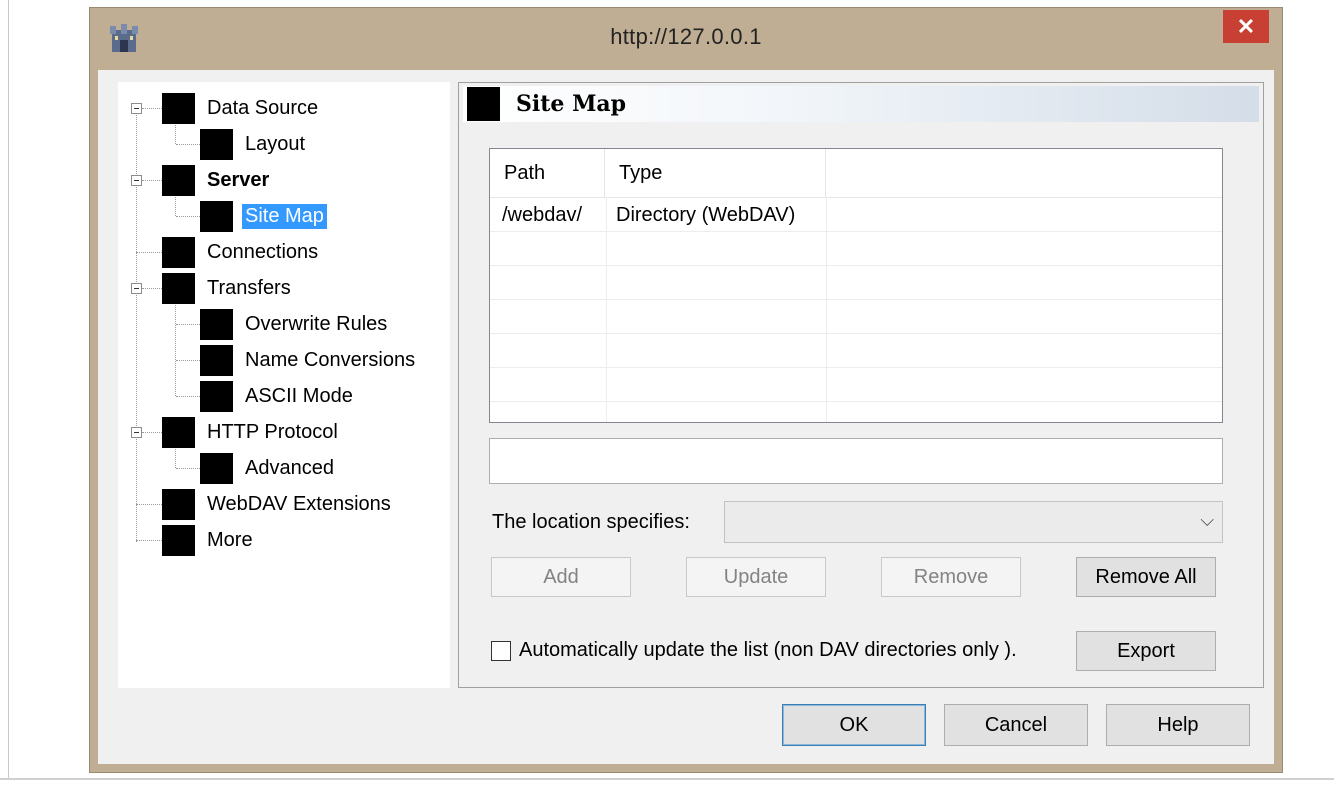 The image size is (1334, 804). What do you see at coordinates (216, 324) in the screenshot?
I see `overwrite-rules-icon` at bounding box center [216, 324].